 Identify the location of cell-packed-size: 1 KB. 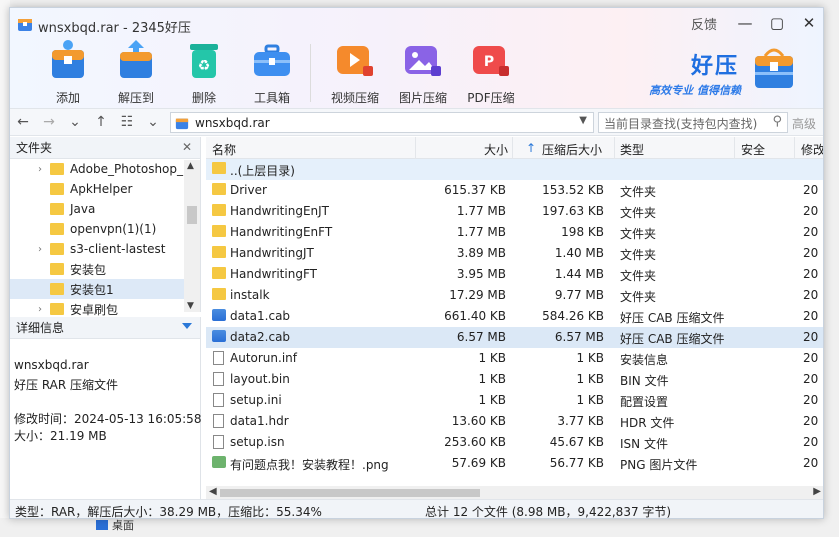
(590, 358).